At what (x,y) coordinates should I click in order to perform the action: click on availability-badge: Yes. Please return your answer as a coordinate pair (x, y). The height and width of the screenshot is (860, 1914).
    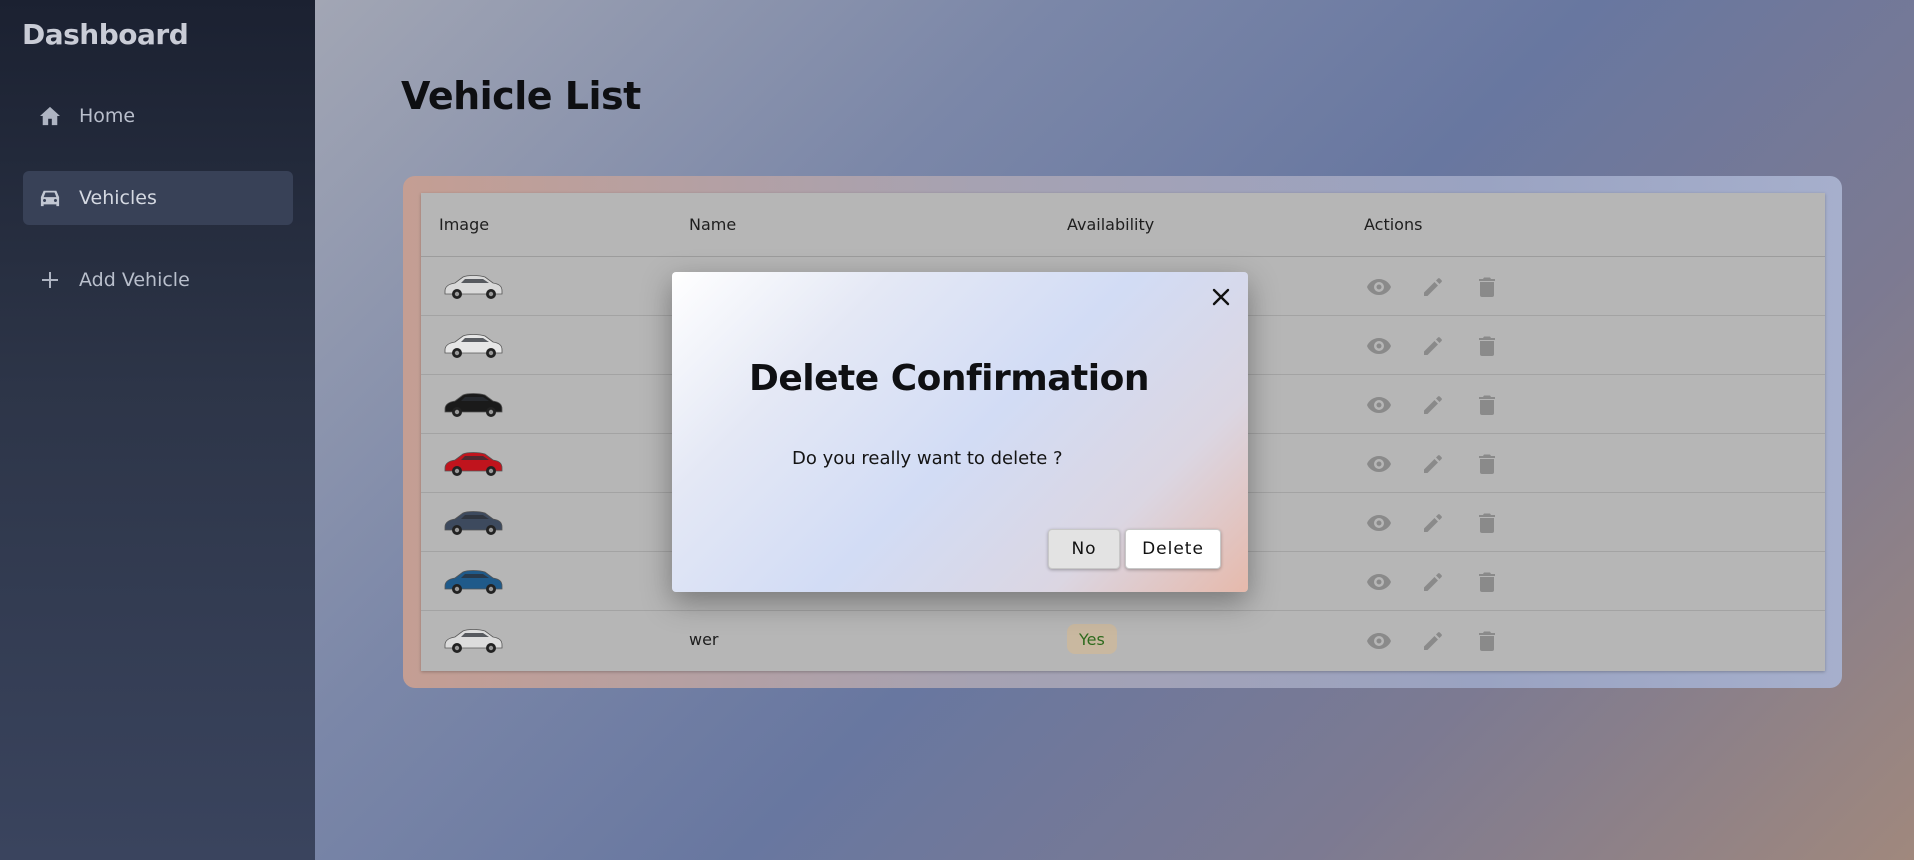
    Looking at the image, I should click on (1092, 639).